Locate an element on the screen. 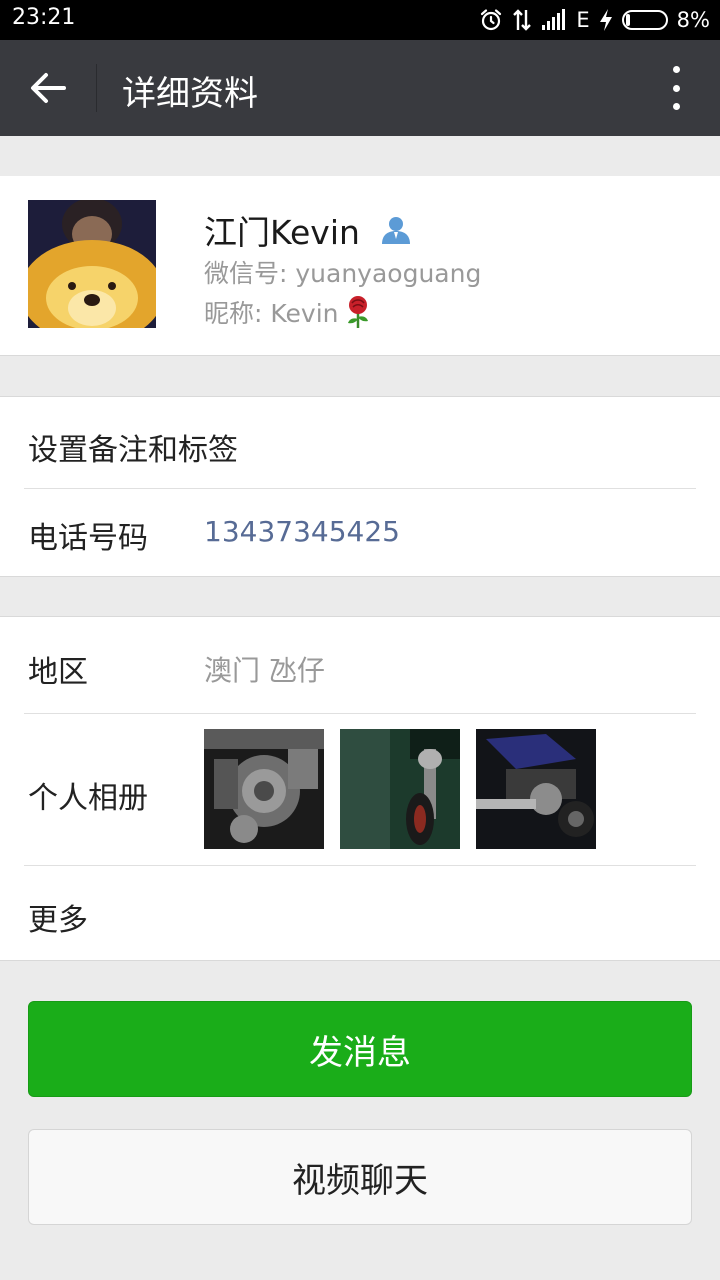  send-message-button: 发消息 is located at coordinates (360, 1049).